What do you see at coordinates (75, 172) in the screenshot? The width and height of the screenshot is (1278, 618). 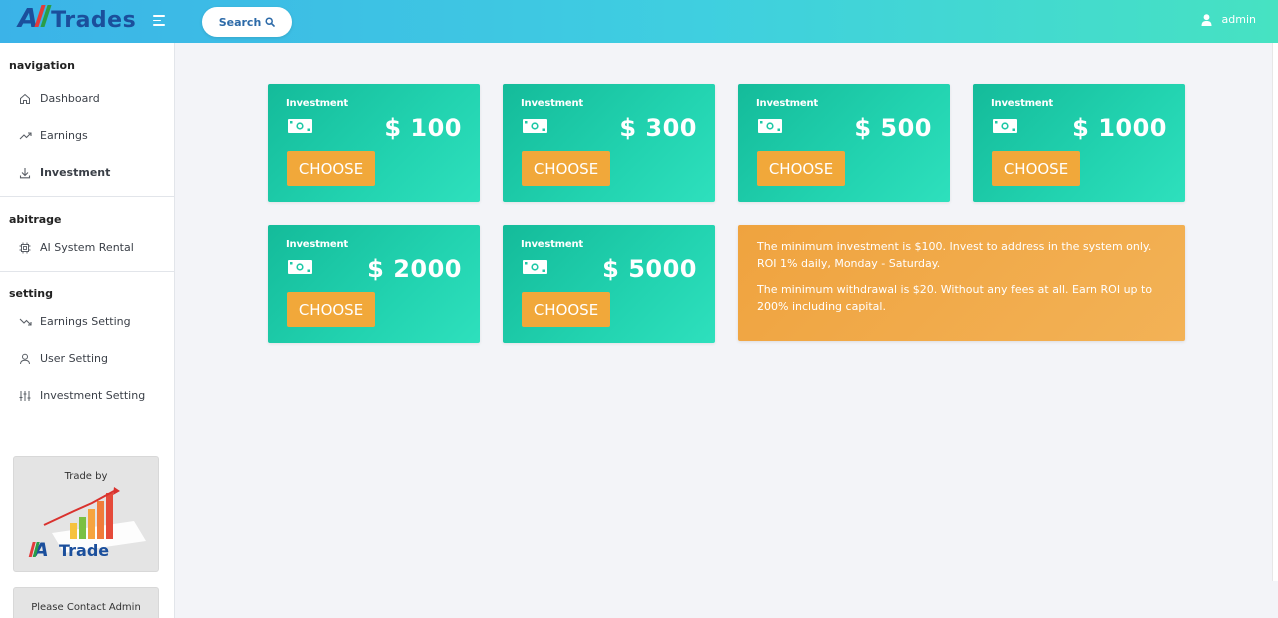 I see `sidebar-item-label: Investment` at bounding box center [75, 172].